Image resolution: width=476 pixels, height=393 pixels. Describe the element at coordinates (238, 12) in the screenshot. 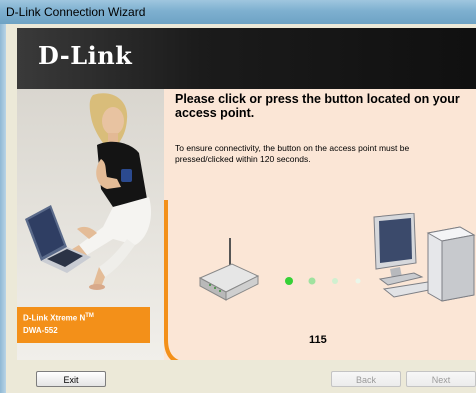

I see `title-bar: D-Link Connection Wizard` at that location.